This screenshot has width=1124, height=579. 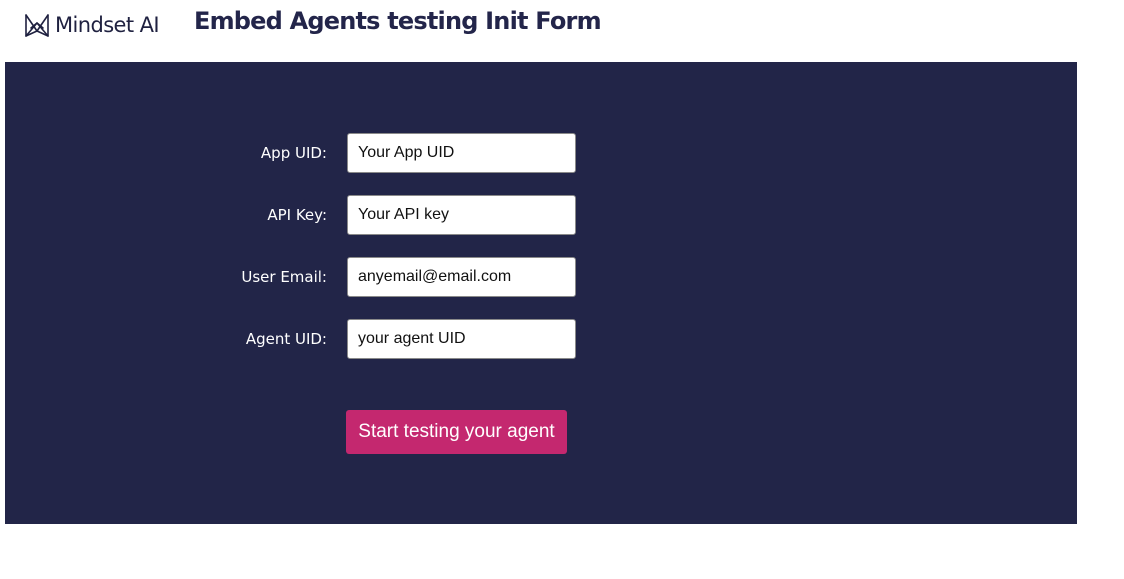 What do you see at coordinates (37, 25) in the screenshot?
I see `mindset-ai-logo-icon` at bounding box center [37, 25].